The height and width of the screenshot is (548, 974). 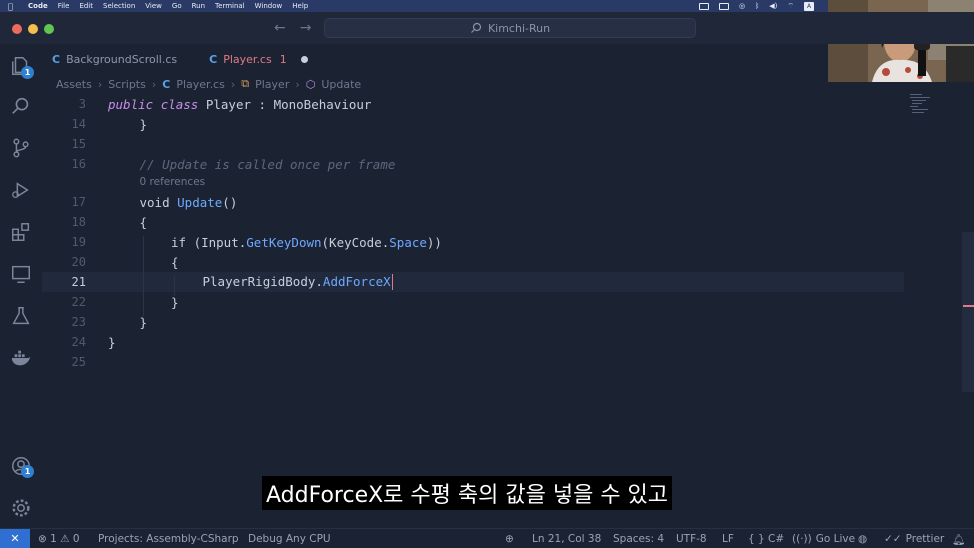 I want to click on cursor-position: Ln 21, Col 38, so click(x=566, y=538).